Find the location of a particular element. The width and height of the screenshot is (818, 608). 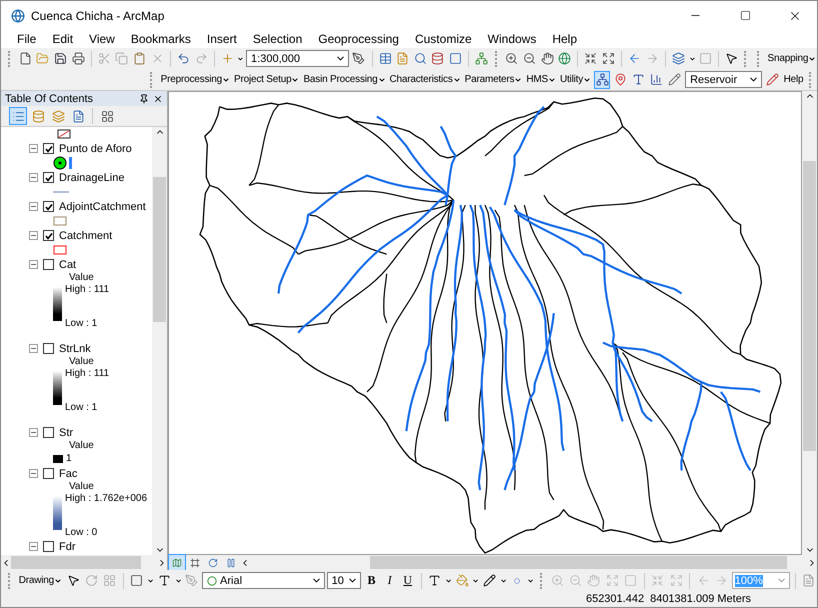

bold-button: B is located at coordinates (371, 581).